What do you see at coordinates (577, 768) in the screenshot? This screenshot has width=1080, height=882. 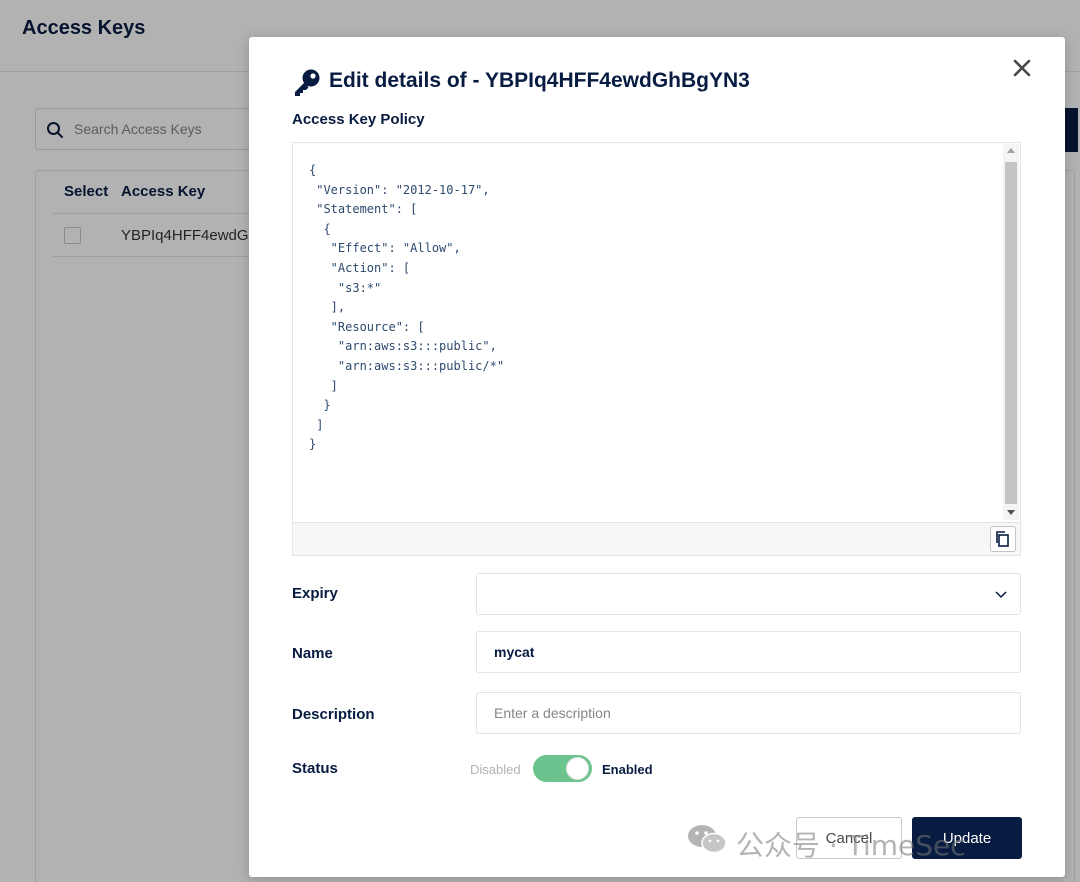 I see `toggle-knob` at bounding box center [577, 768].